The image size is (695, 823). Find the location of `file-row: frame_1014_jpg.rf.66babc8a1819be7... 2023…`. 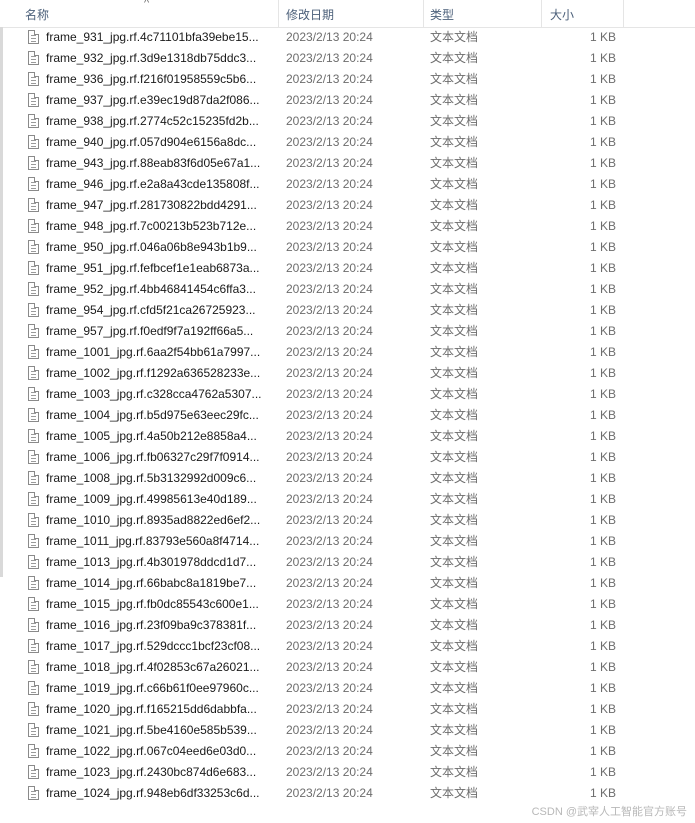

file-row: frame_1014_jpg.rf.66babc8a1819be7... 2023… is located at coordinates (347, 583).